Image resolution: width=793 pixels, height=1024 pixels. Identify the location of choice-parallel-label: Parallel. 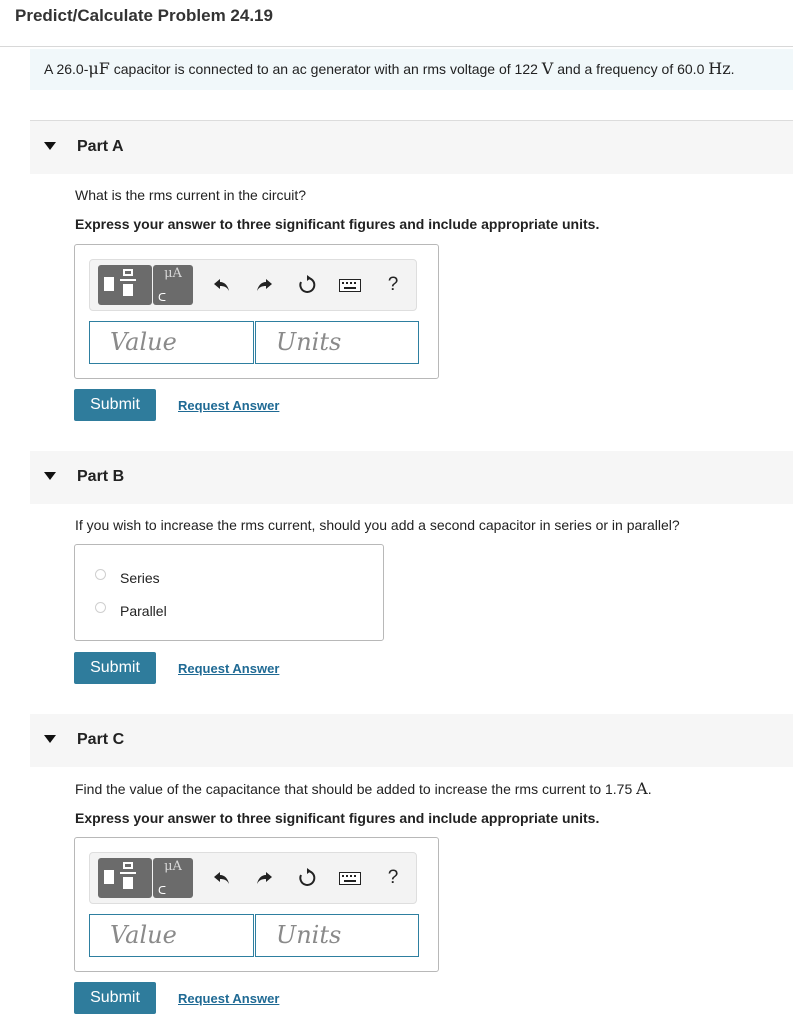
(143, 611).